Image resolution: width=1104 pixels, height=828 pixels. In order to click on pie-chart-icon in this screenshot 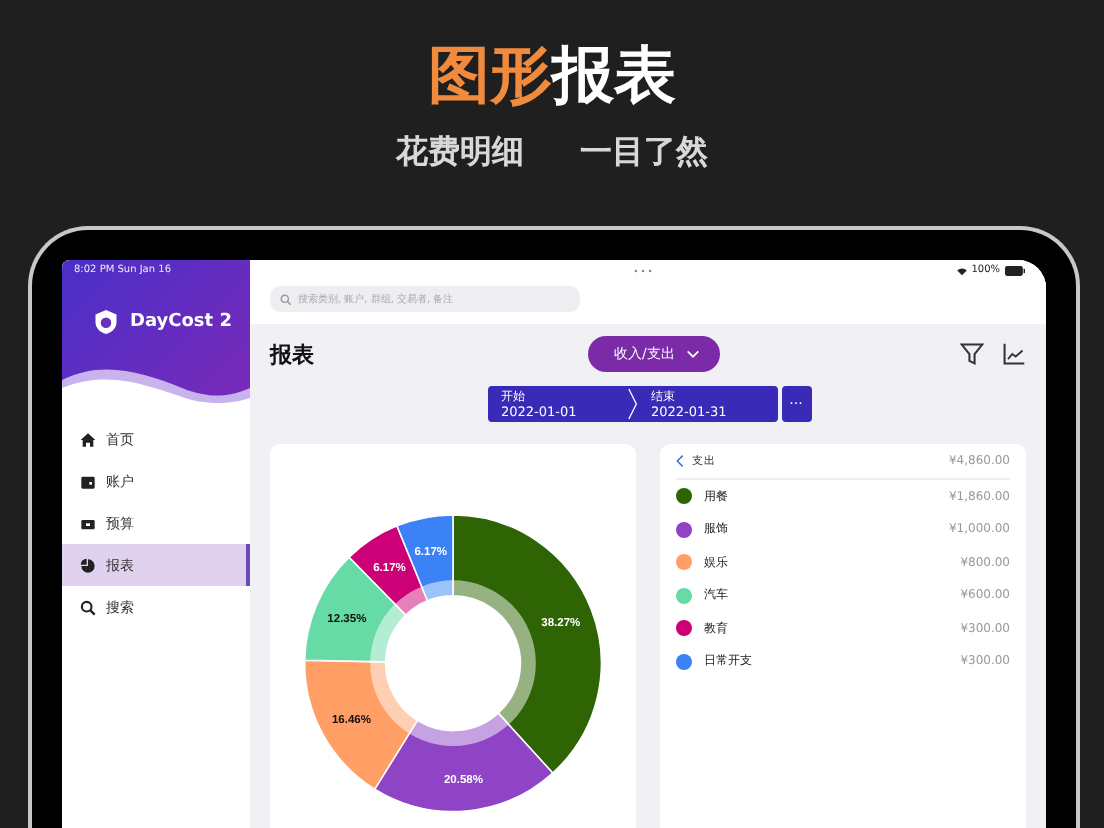, I will do `click(88, 565)`.